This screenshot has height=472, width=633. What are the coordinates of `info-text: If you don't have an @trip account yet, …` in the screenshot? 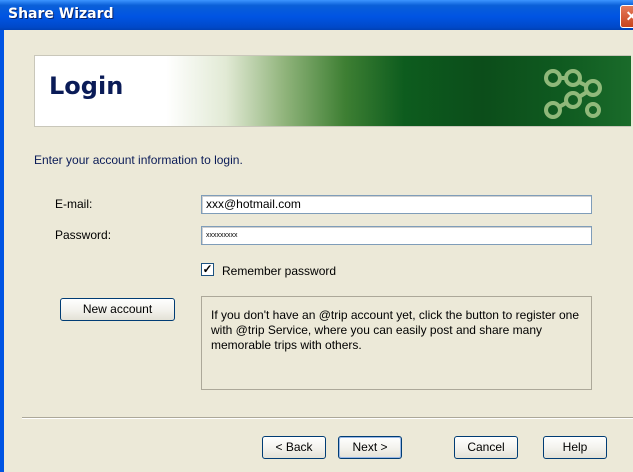 It's located at (395, 330).